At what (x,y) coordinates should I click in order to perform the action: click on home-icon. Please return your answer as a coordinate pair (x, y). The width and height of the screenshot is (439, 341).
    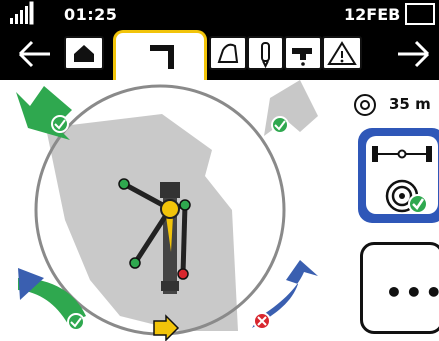
    Looking at the image, I should click on (84, 53).